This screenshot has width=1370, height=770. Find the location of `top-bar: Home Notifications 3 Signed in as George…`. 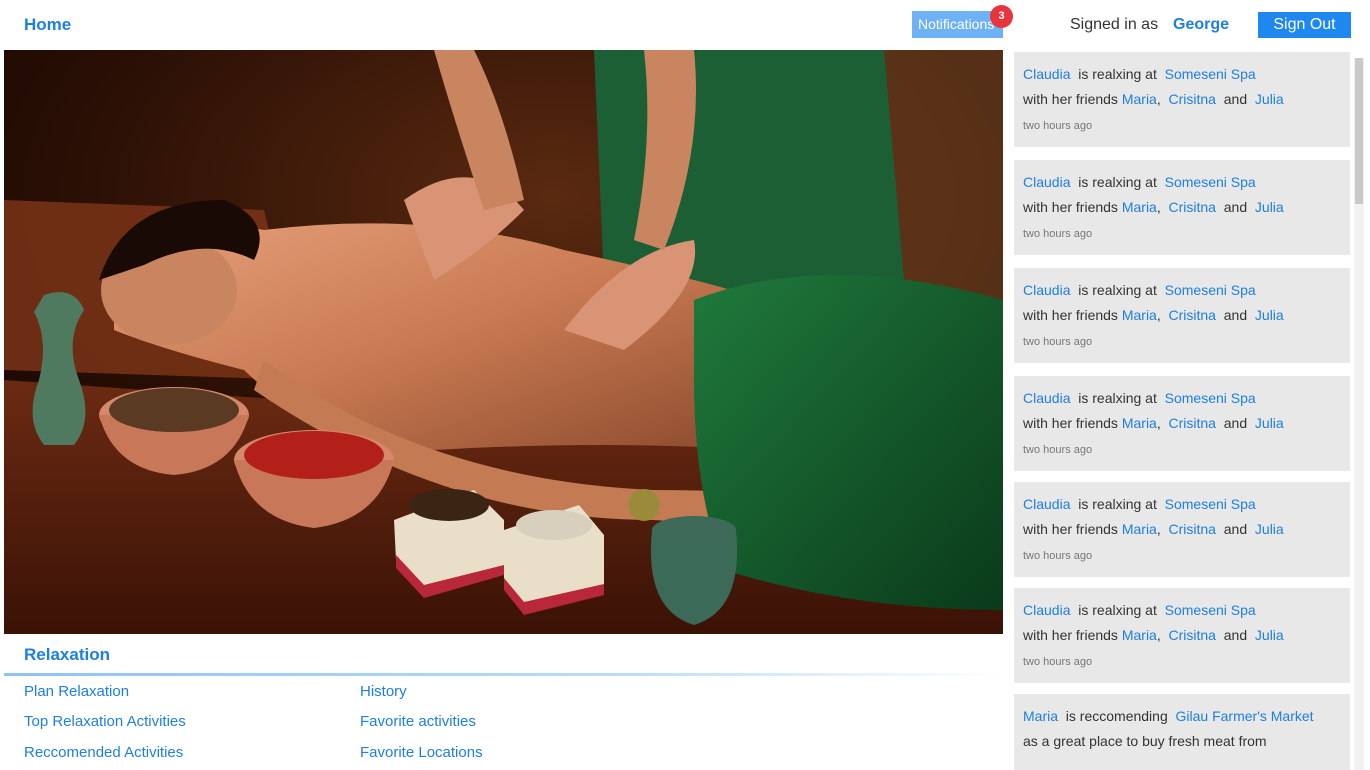

top-bar: Home Notifications 3 Signed in as George… is located at coordinates (685, 25).